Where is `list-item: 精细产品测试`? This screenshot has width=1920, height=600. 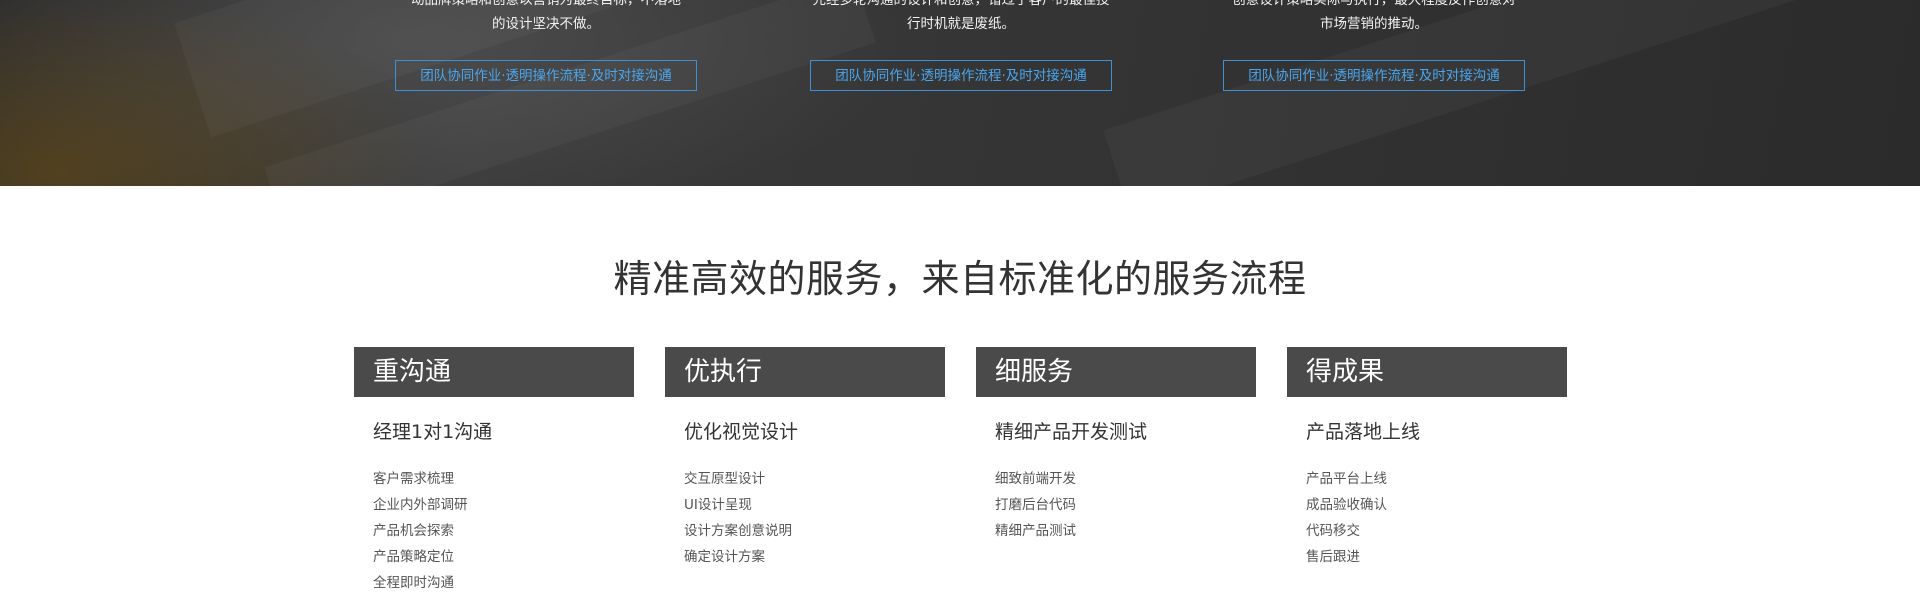
list-item: 精细产品测试 is located at coordinates (1035, 531).